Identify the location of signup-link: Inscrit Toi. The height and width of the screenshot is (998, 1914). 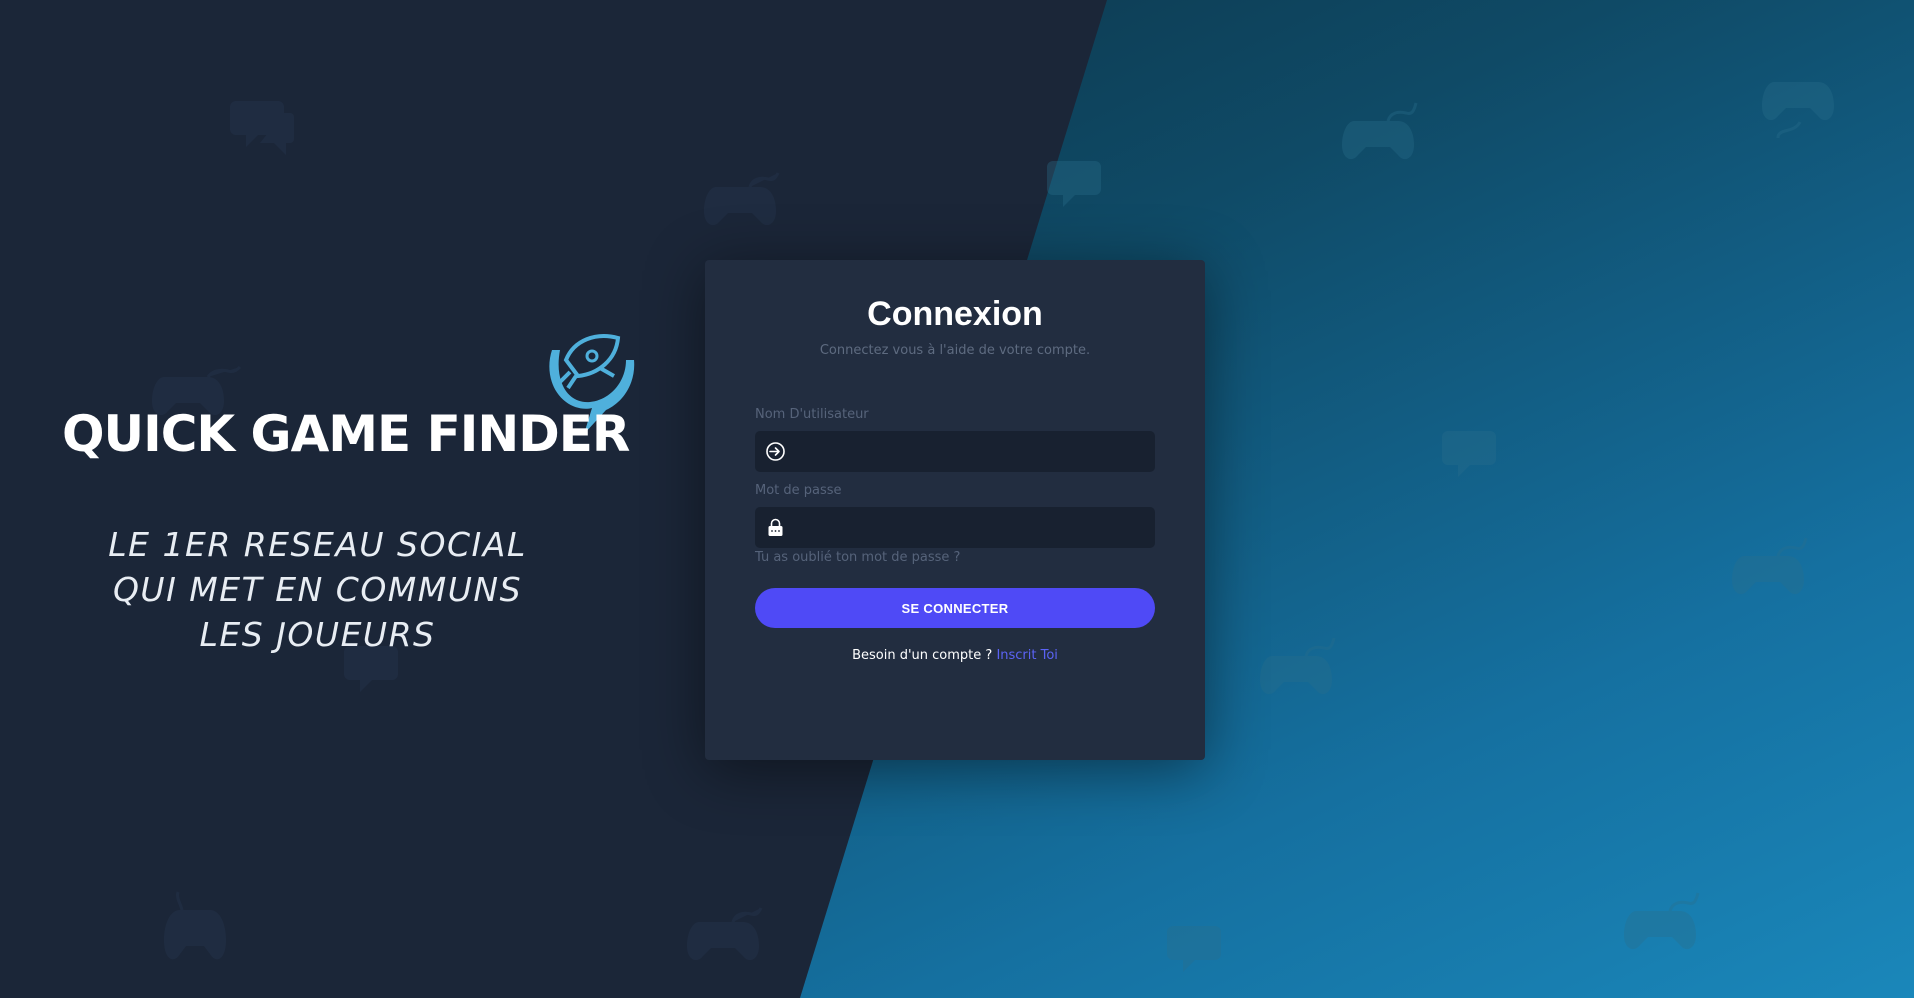
(1026, 655).